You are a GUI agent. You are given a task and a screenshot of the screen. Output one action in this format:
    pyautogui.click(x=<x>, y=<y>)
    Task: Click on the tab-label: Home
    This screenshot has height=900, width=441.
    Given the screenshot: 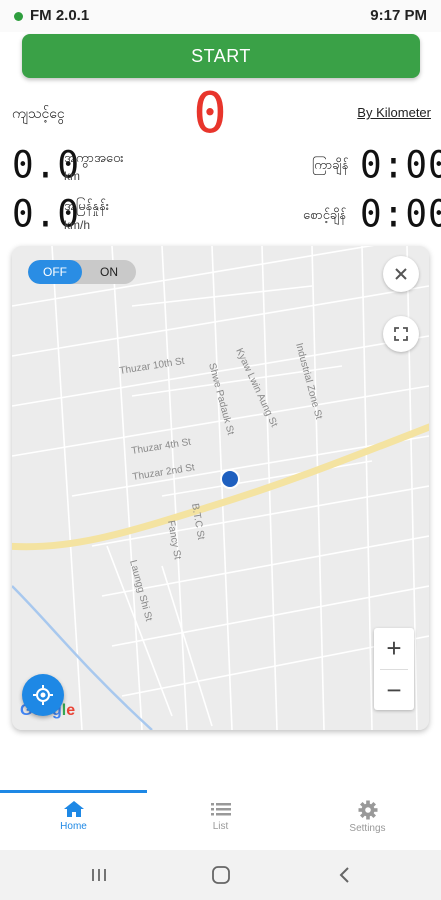 What is the action you would take?
    pyautogui.click(x=73, y=826)
    